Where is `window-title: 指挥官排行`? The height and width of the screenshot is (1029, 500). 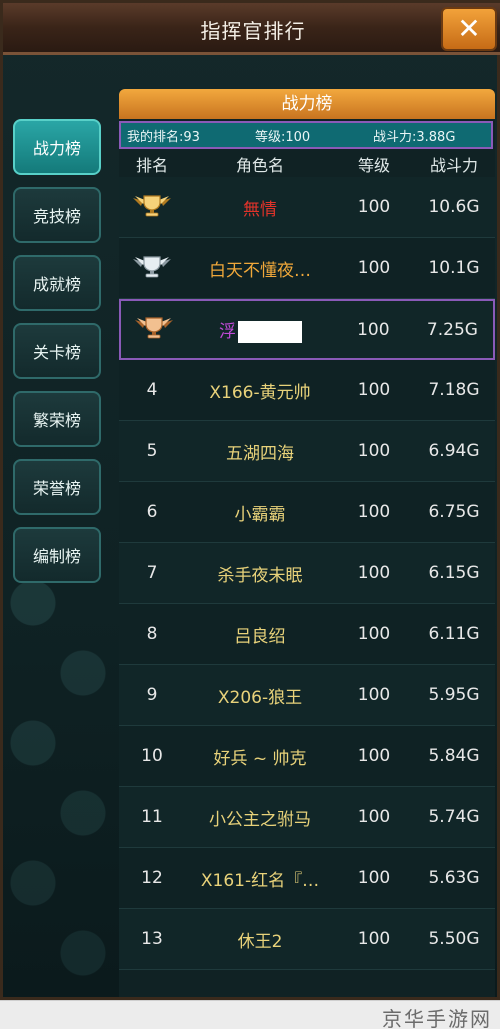 window-title: 指挥官排行 is located at coordinates (253, 31).